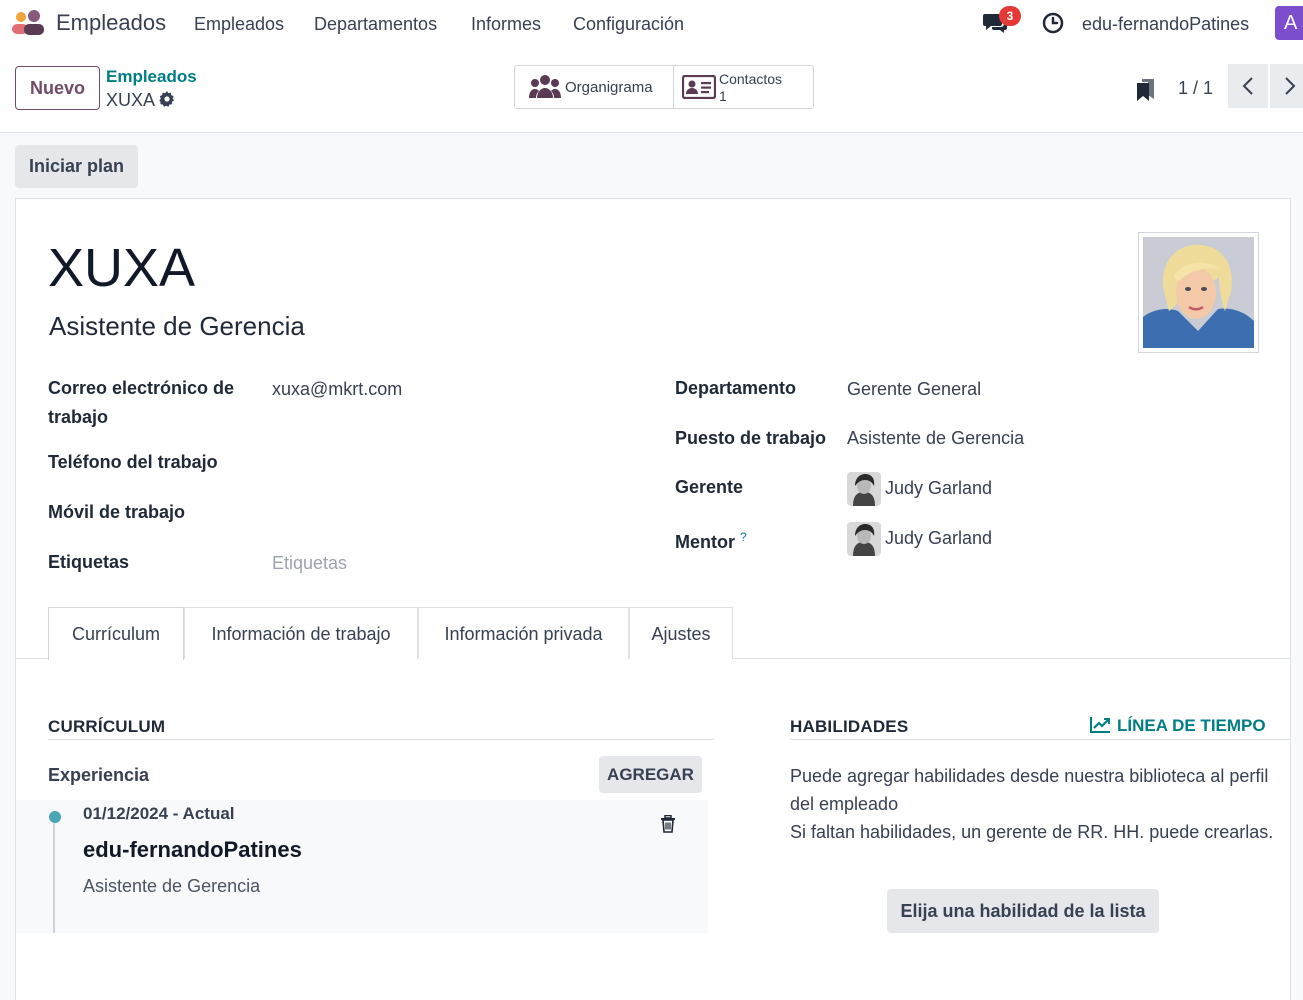 Image resolution: width=1303 pixels, height=1000 pixels. Describe the element at coordinates (239, 24) in the screenshot. I see `menu-empleados: Empleados` at that location.